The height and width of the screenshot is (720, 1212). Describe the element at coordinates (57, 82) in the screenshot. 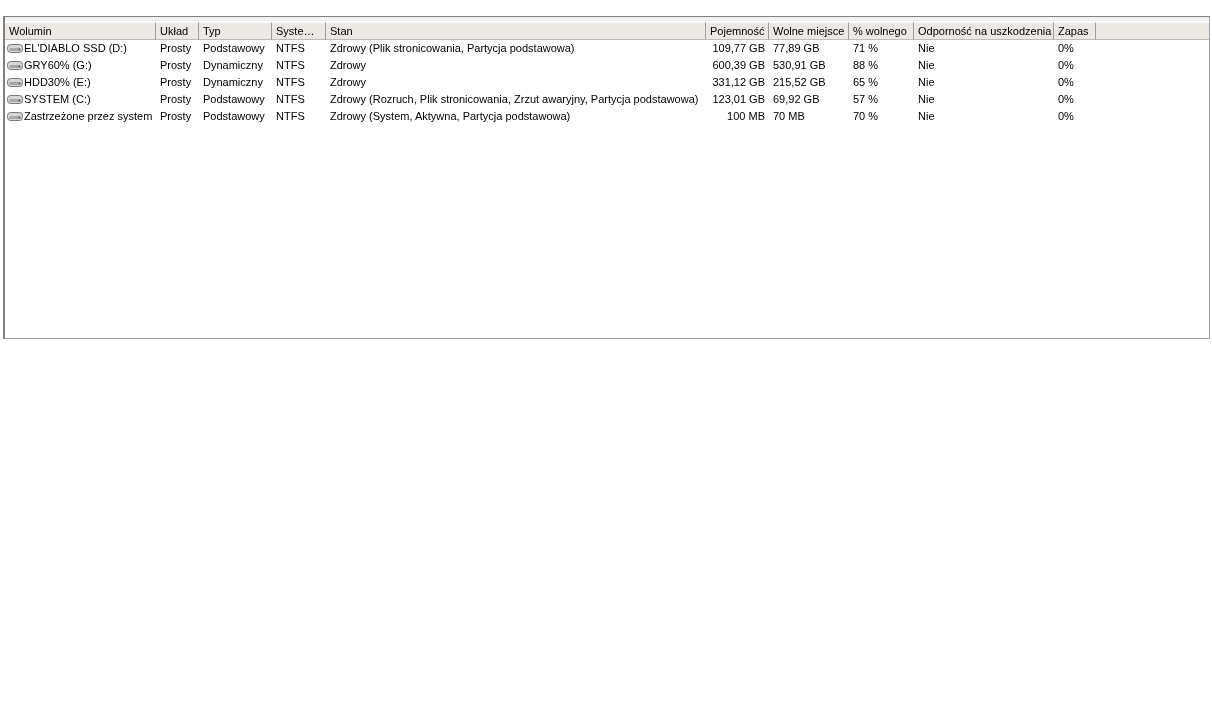

I see `table-cell-text: HDD30% (E:)` at that location.